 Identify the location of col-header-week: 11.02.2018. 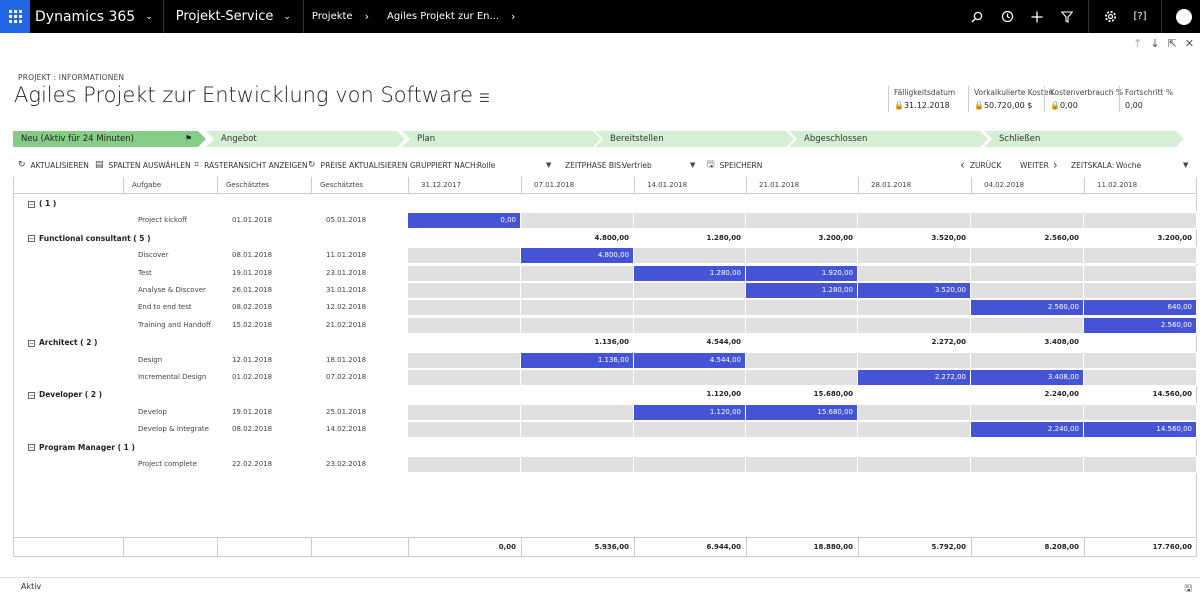
(1140, 185).